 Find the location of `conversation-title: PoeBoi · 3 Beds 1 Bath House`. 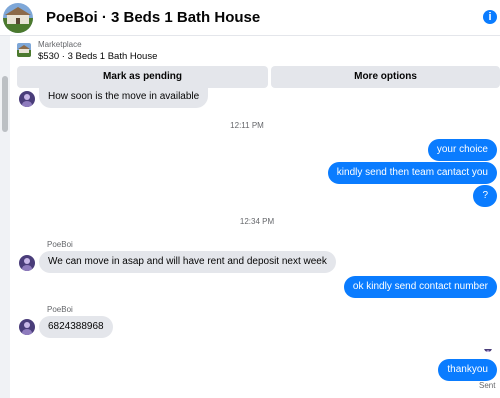

conversation-title: PoeBoi · 3 Beds 1 Bath House is located at coordinates (153, 17).